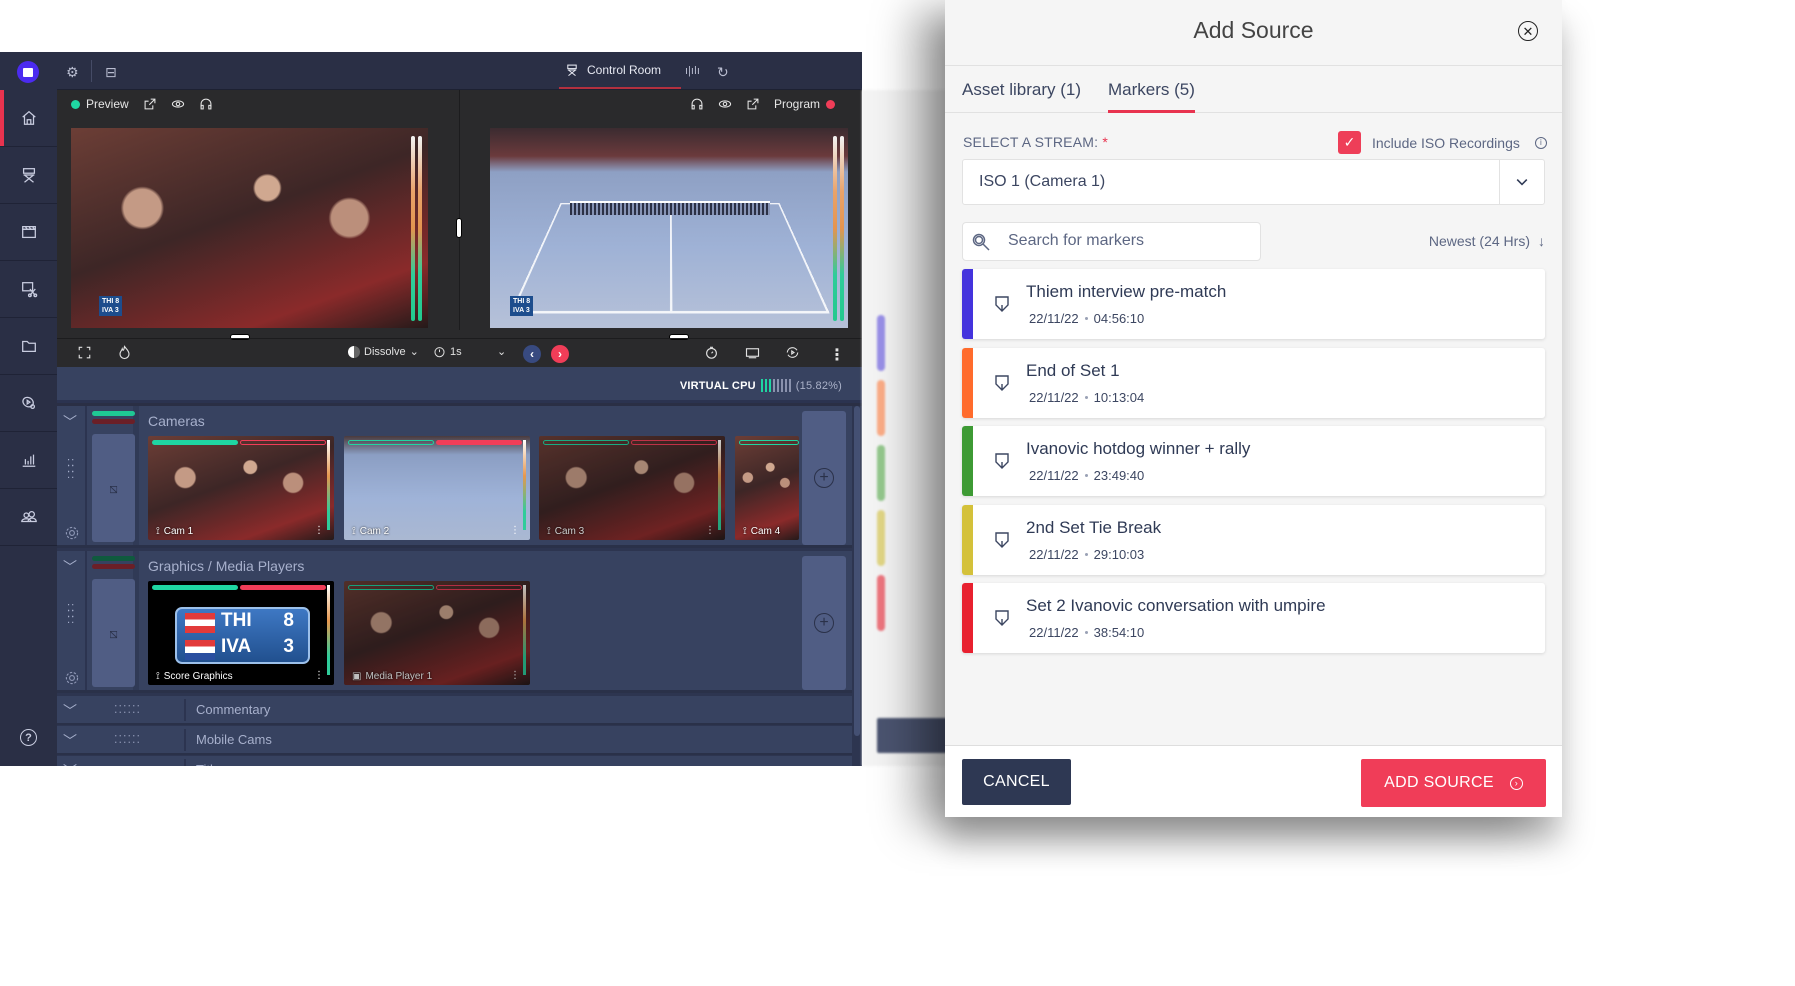 The width and height of the screenshot is (1795, 986). What do you see at coordinates (288, 620) in the screenshot?
I see `team1-score: 8` at bounding box center [288, 620].